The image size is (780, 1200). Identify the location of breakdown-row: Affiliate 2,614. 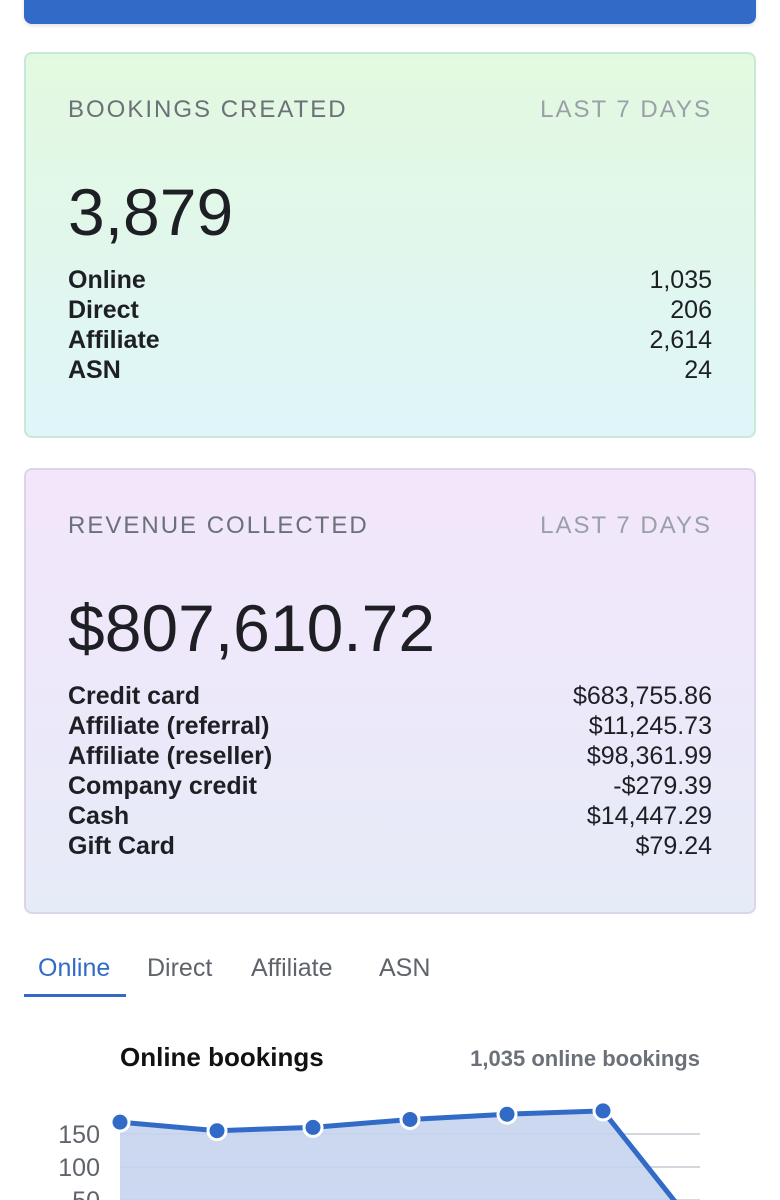
(390, 340).